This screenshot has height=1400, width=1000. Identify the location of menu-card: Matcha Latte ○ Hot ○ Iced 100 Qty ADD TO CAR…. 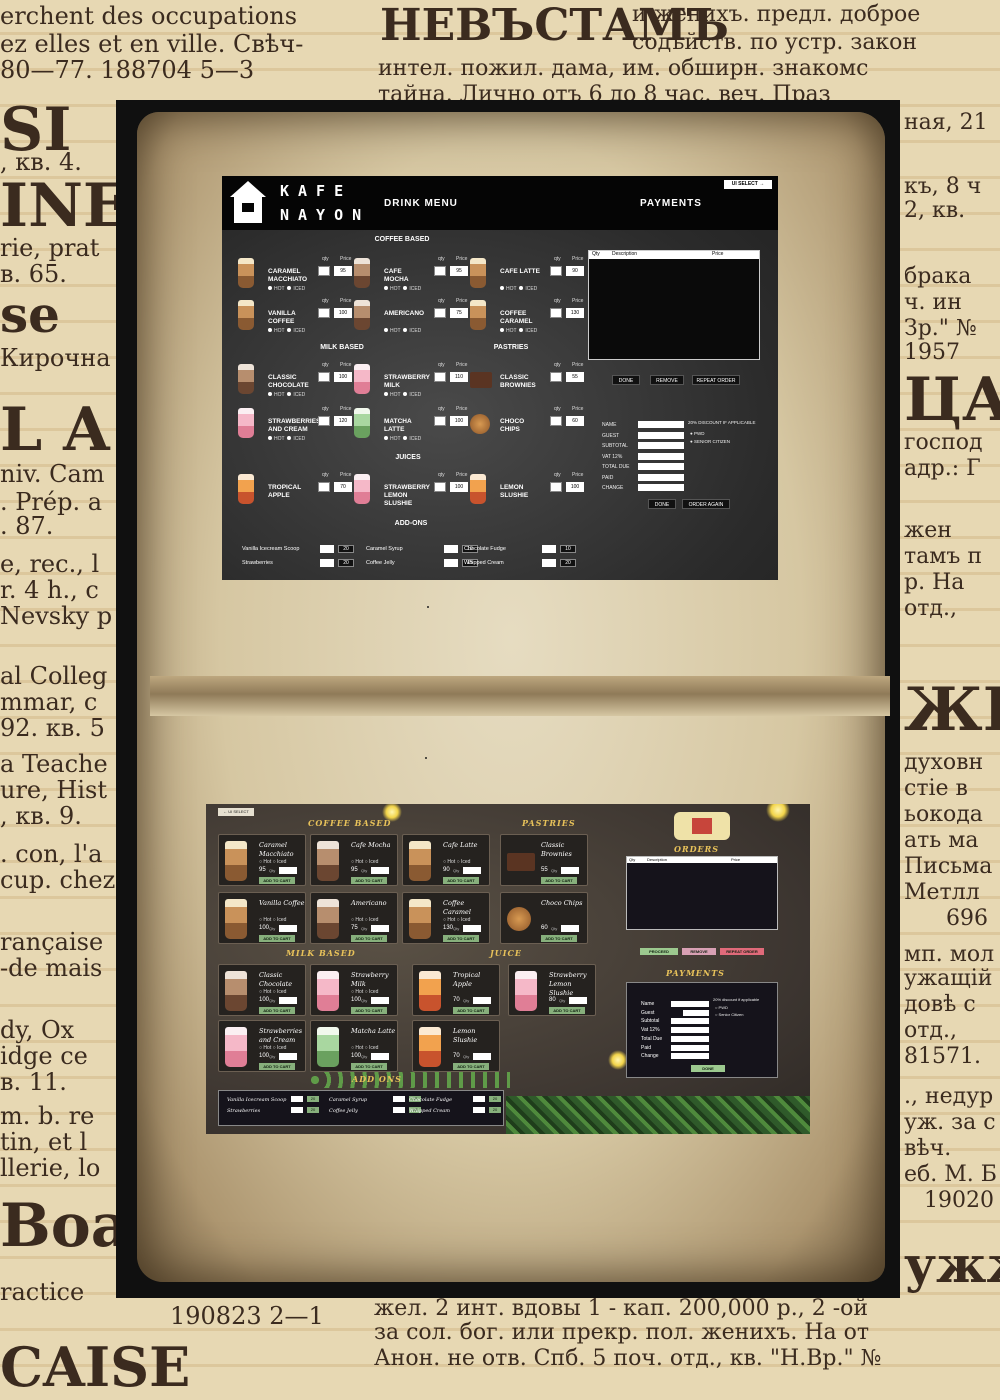
(354, 1046).